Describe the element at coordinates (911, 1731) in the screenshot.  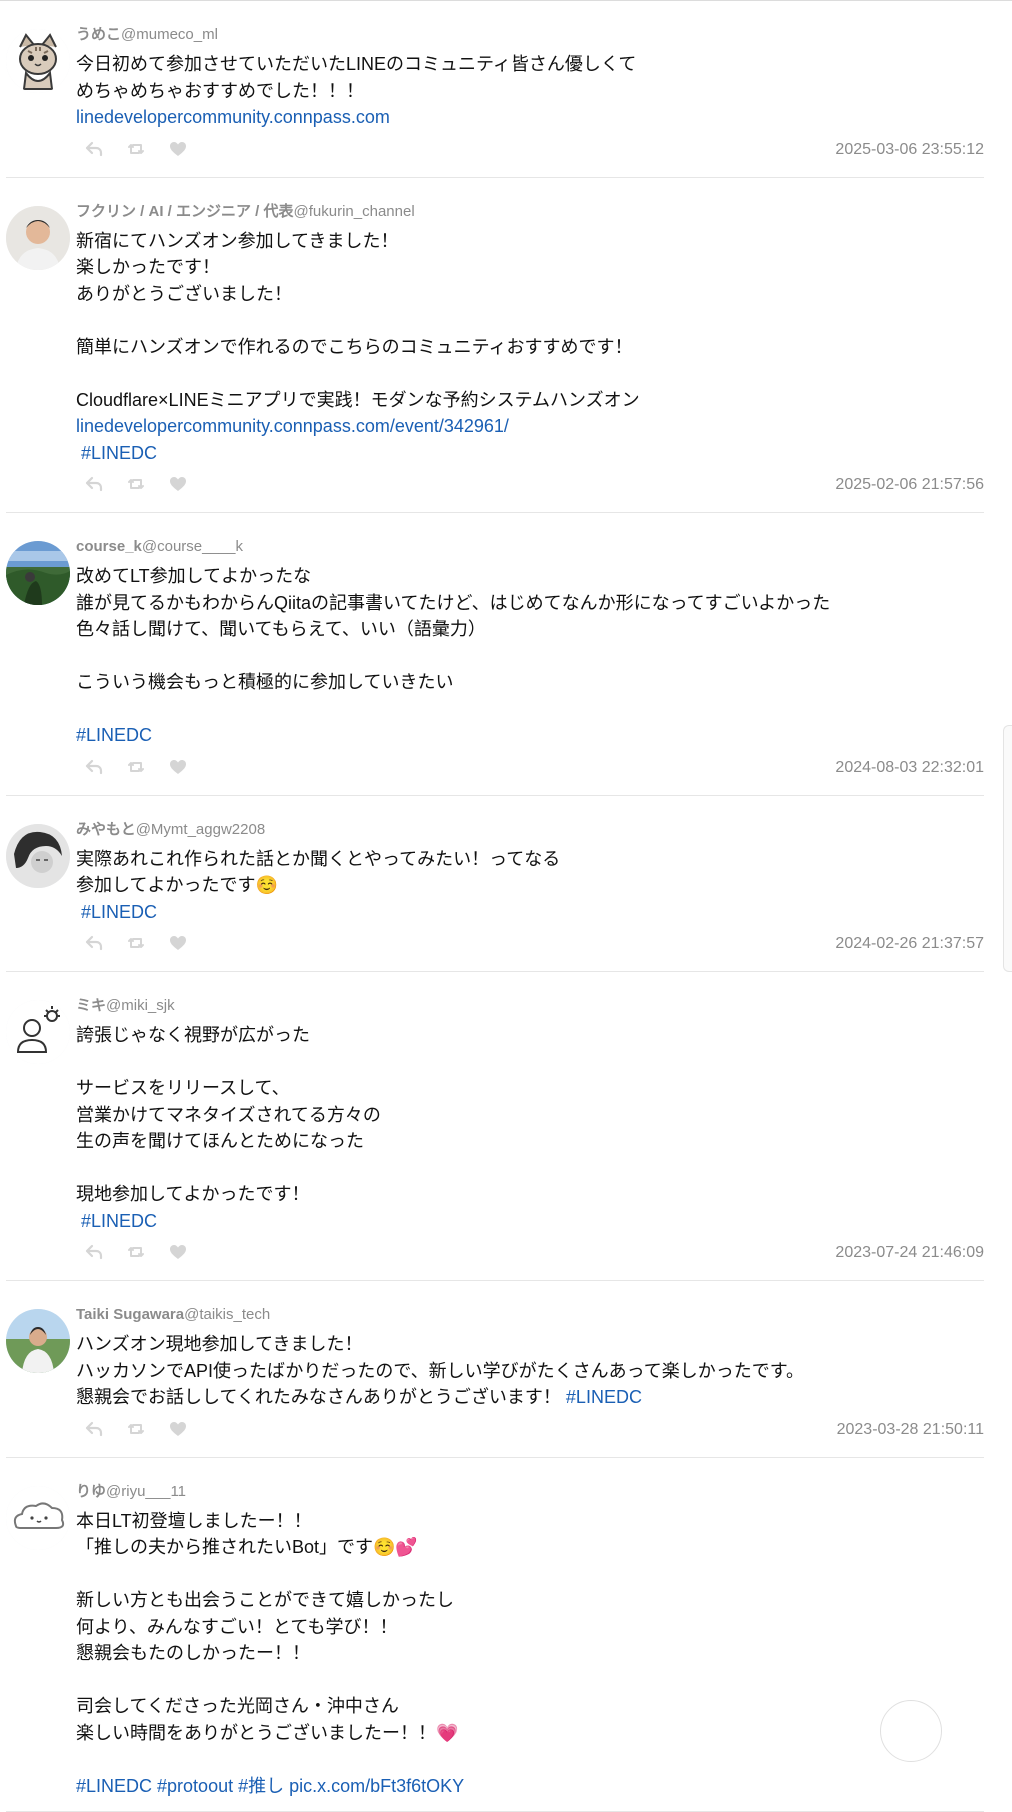
I see `scroll-top-button` at that location.